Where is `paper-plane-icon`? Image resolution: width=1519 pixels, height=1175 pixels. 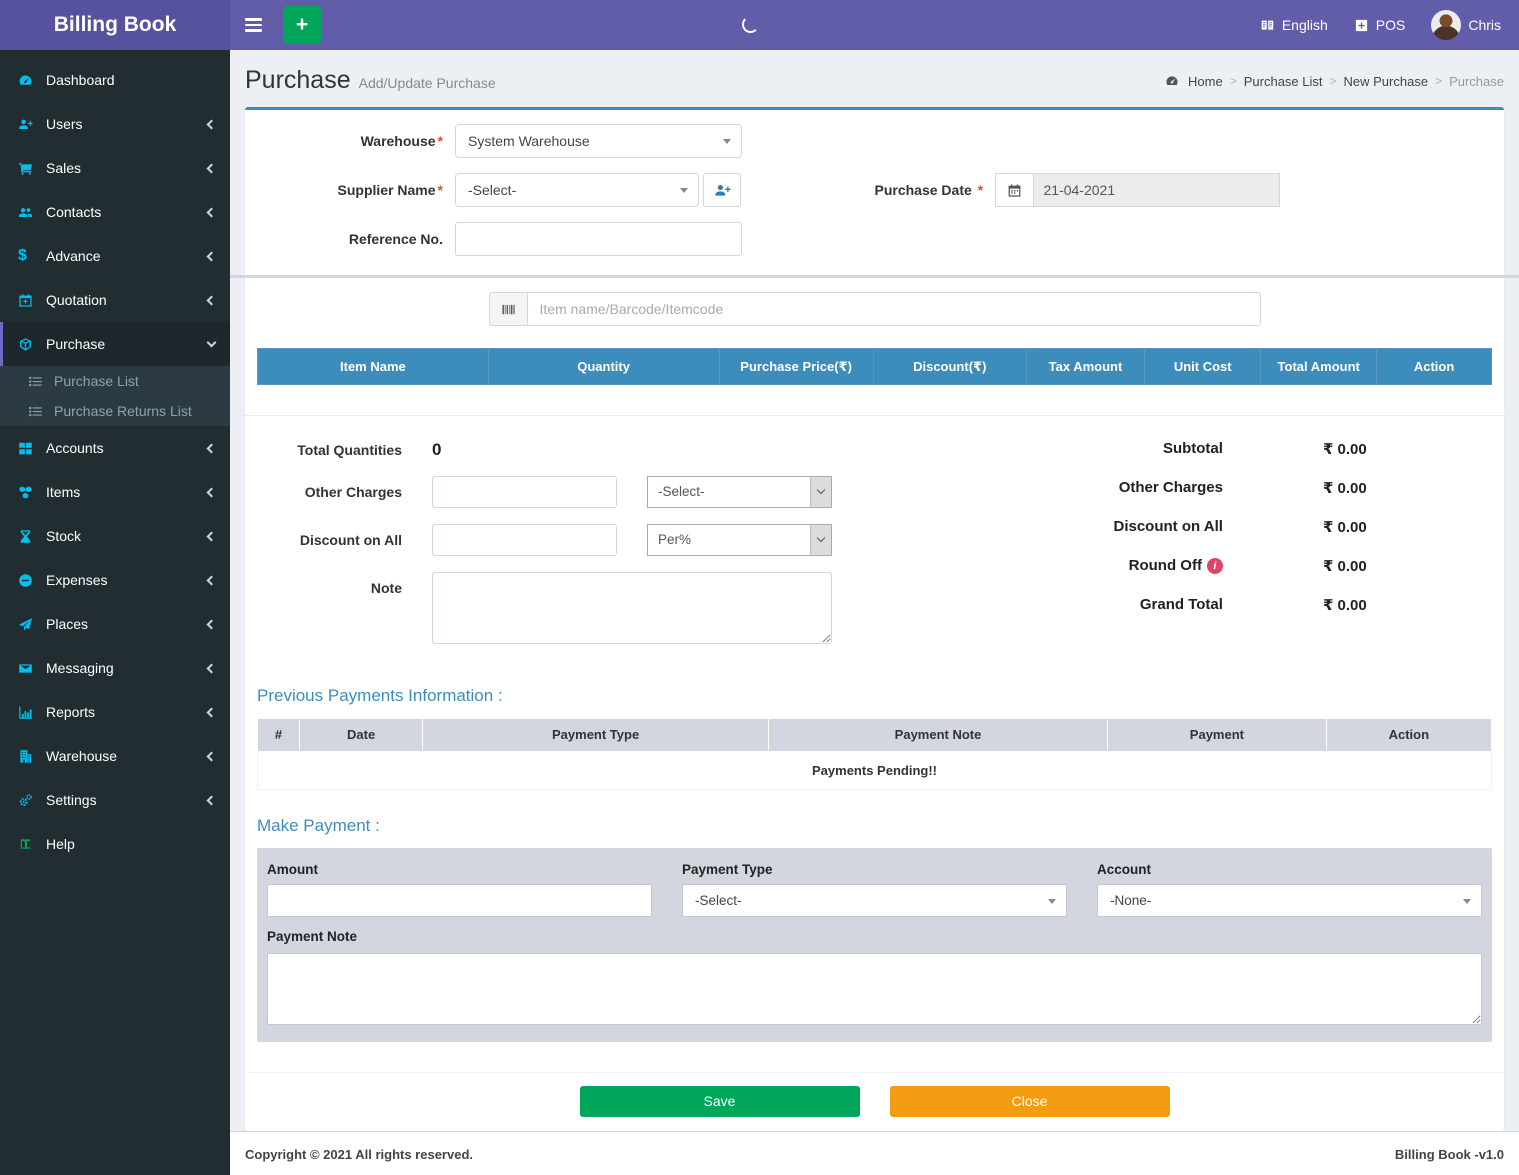 paper-plane-icon is located at coordinates (25, 624).